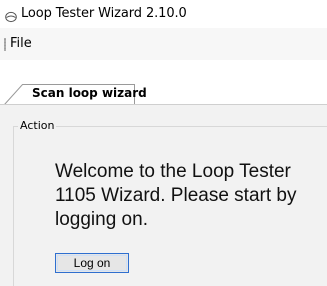  Describe the element at coordinates (21, 43) in the screenshot. I see `menu-item-file: File` at that location.